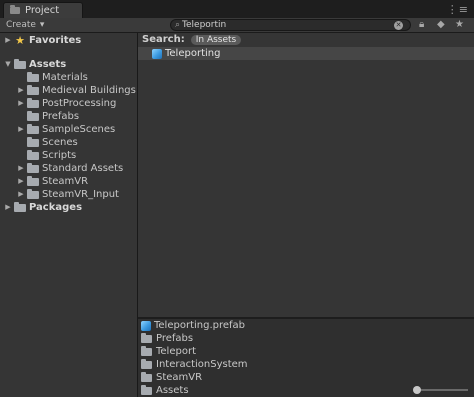 Image resolution: width=474 pixels, height=397 pixels. I want to click on tree-item-materials: Materials, so click(52, 77).